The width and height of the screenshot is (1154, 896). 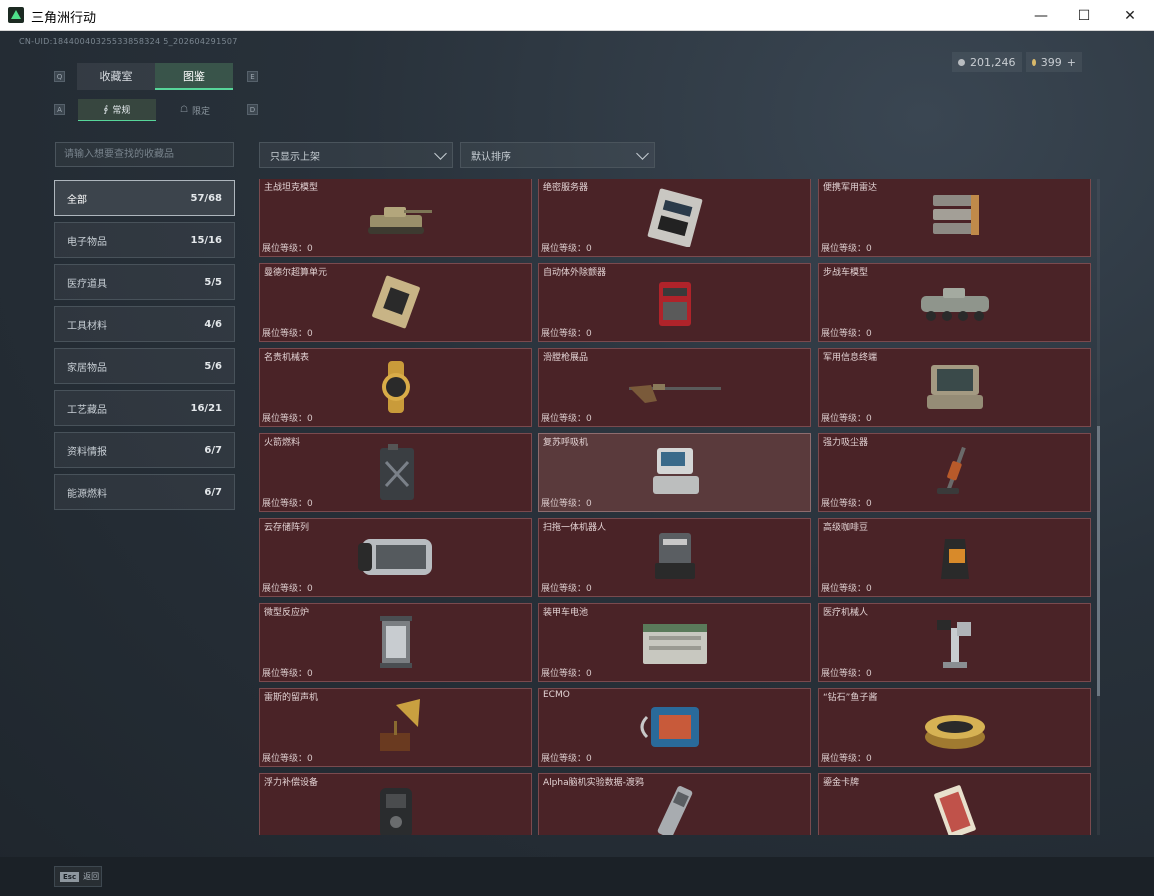 I want to click on collectible-card: 火箭燃料 展位等级：0, so click(x=395, y=472).